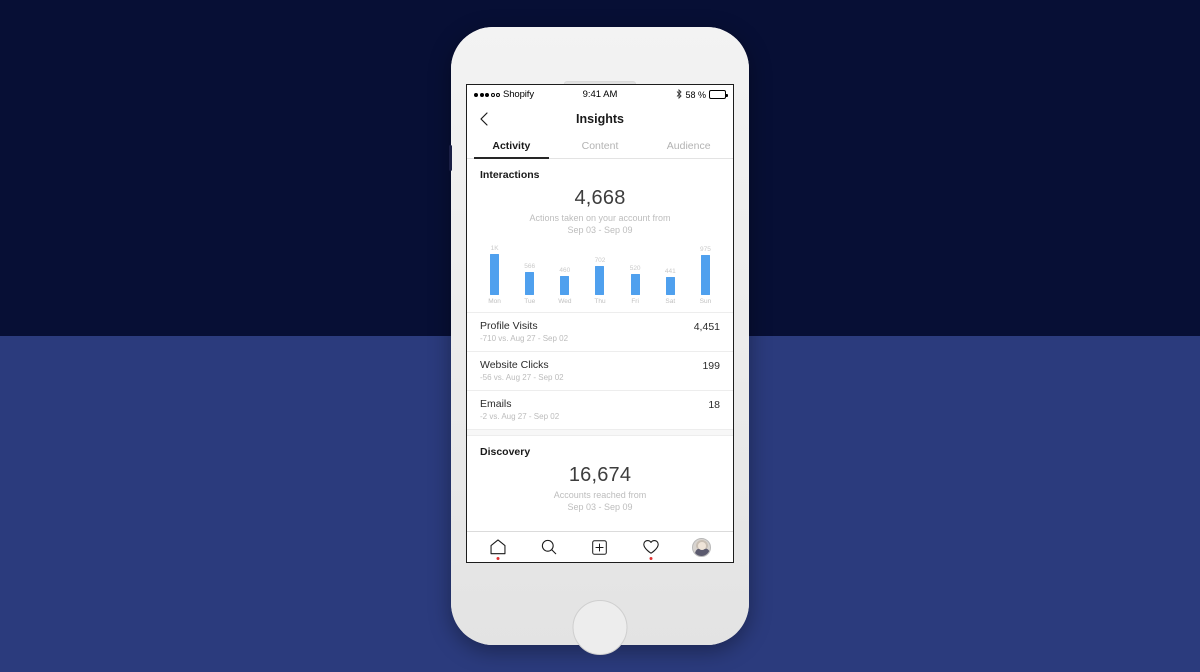 The height and width of the screenshot is (672, 1200). What do you see at coordinates (670, 271) in the screenshot?
I see `bar-value-label: 441` at bounding box center [670, 271].